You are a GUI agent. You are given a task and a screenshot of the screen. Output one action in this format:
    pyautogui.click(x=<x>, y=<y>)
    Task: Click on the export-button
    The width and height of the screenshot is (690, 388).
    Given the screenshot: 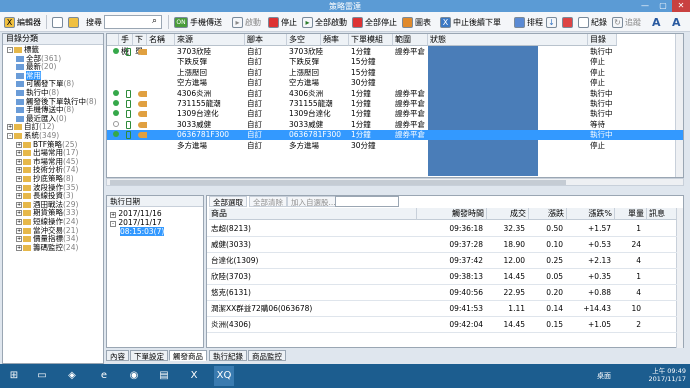 What is the action you would take?
    pyautogui.click(x=567, y=22)
    